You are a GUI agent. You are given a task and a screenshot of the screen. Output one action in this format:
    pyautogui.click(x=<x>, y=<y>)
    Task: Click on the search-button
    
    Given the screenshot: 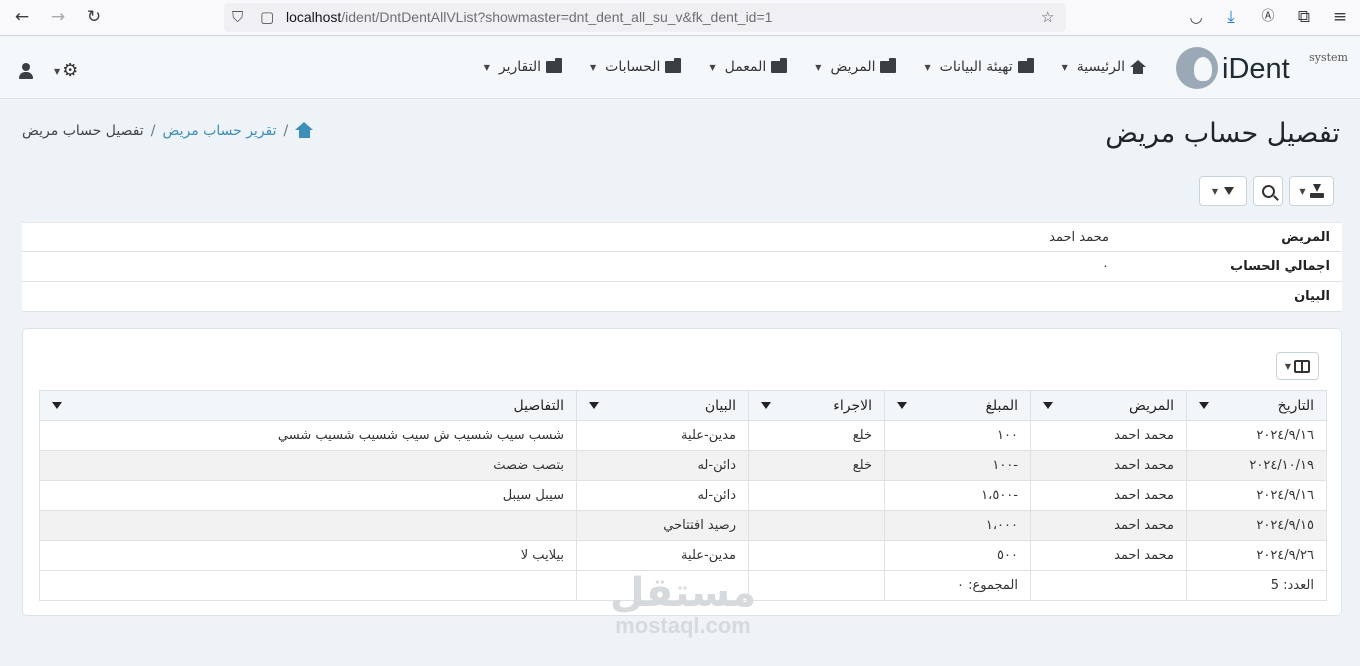 What is the action you would take?
    pyautogui.click(x=1268, y=191)
    